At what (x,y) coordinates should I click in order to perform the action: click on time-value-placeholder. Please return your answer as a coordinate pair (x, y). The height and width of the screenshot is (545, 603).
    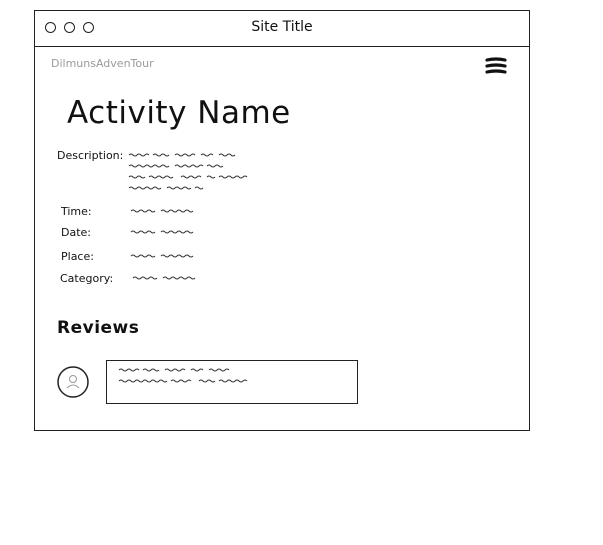
    Looking at the image, I should click on (162, 211).